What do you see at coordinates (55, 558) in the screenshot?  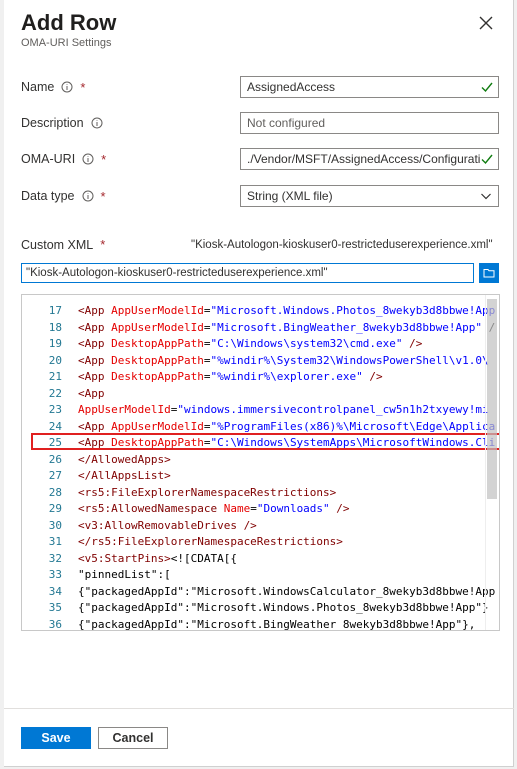 I see `line-number: 32` at bounding box center [55, 558].